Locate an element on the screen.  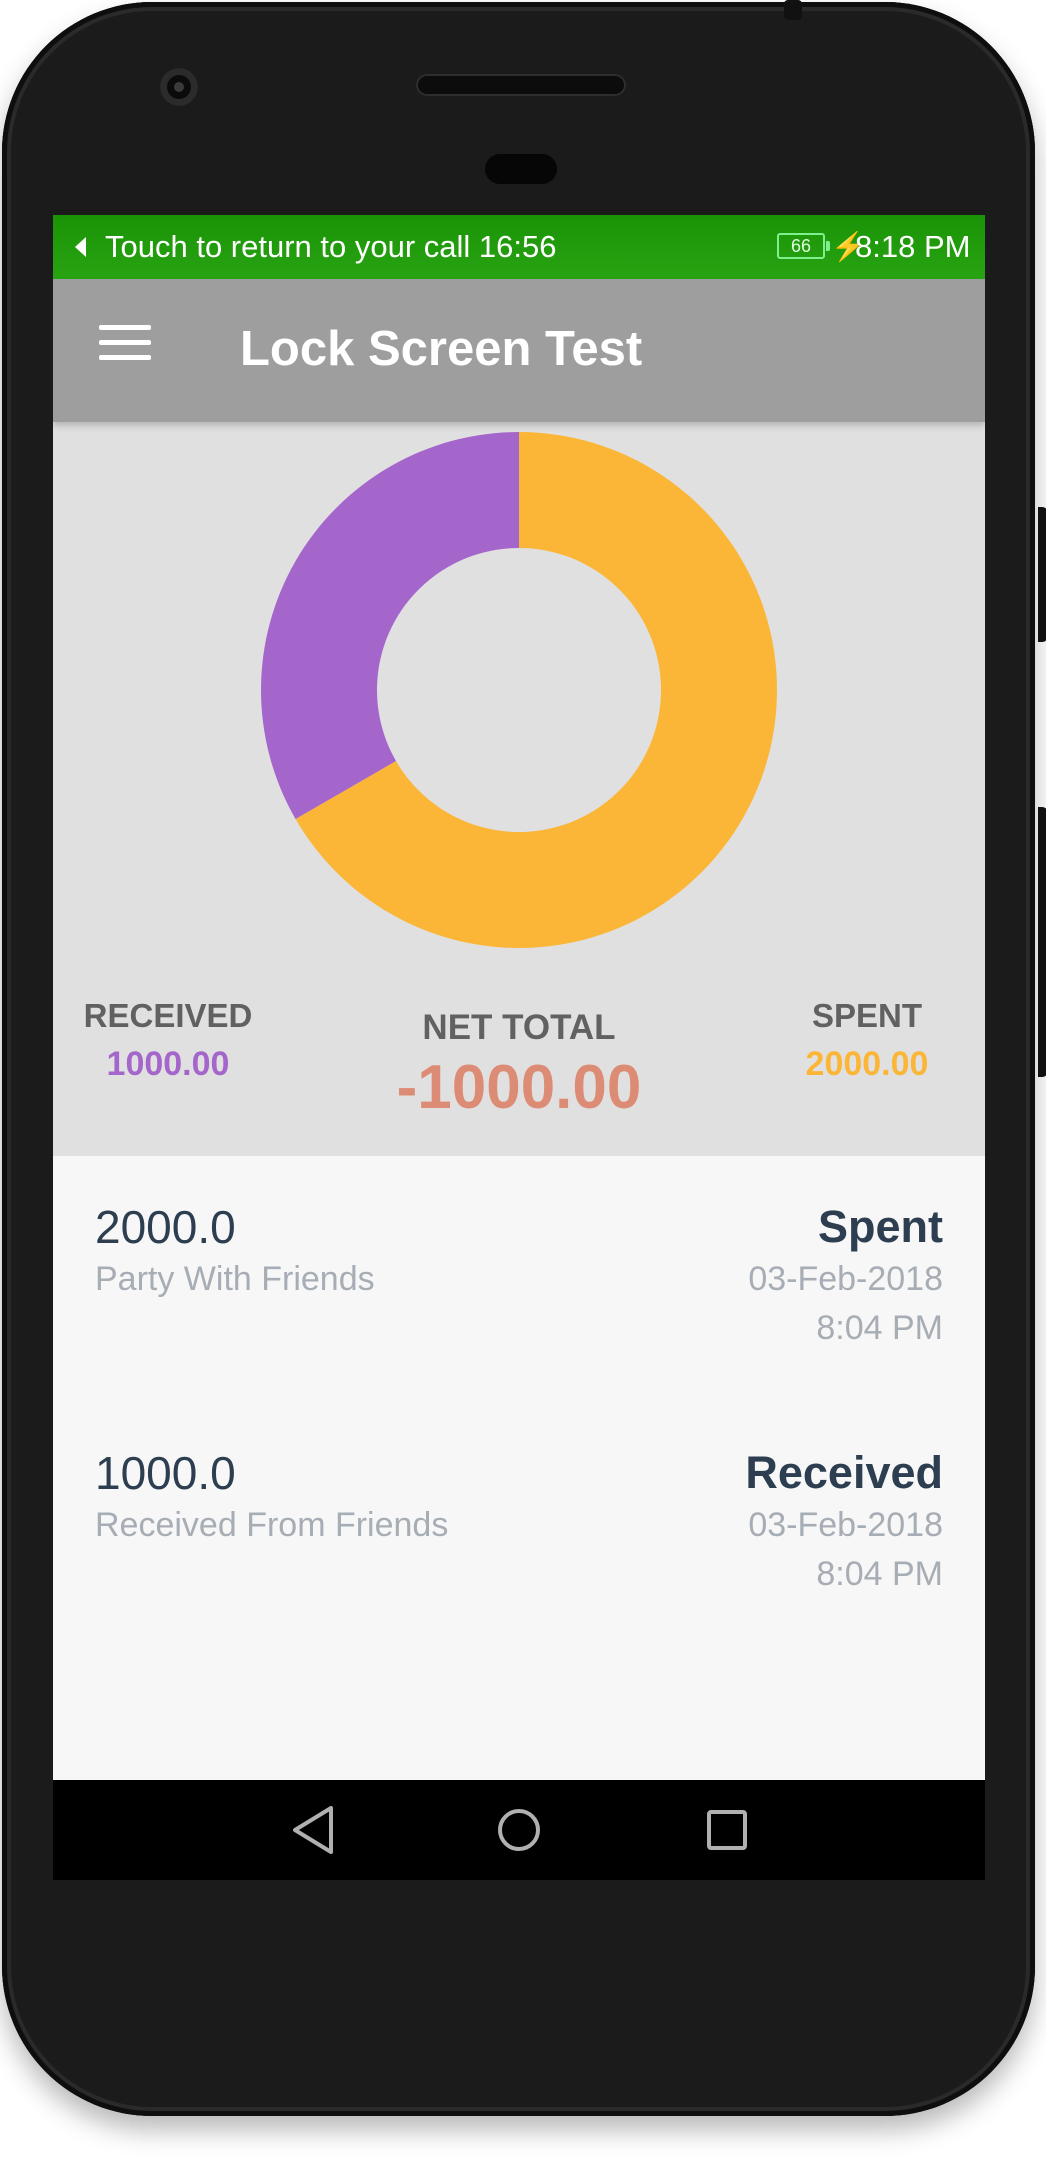
transaction-note: Received From Friends is located at coordinates (272, 1525).